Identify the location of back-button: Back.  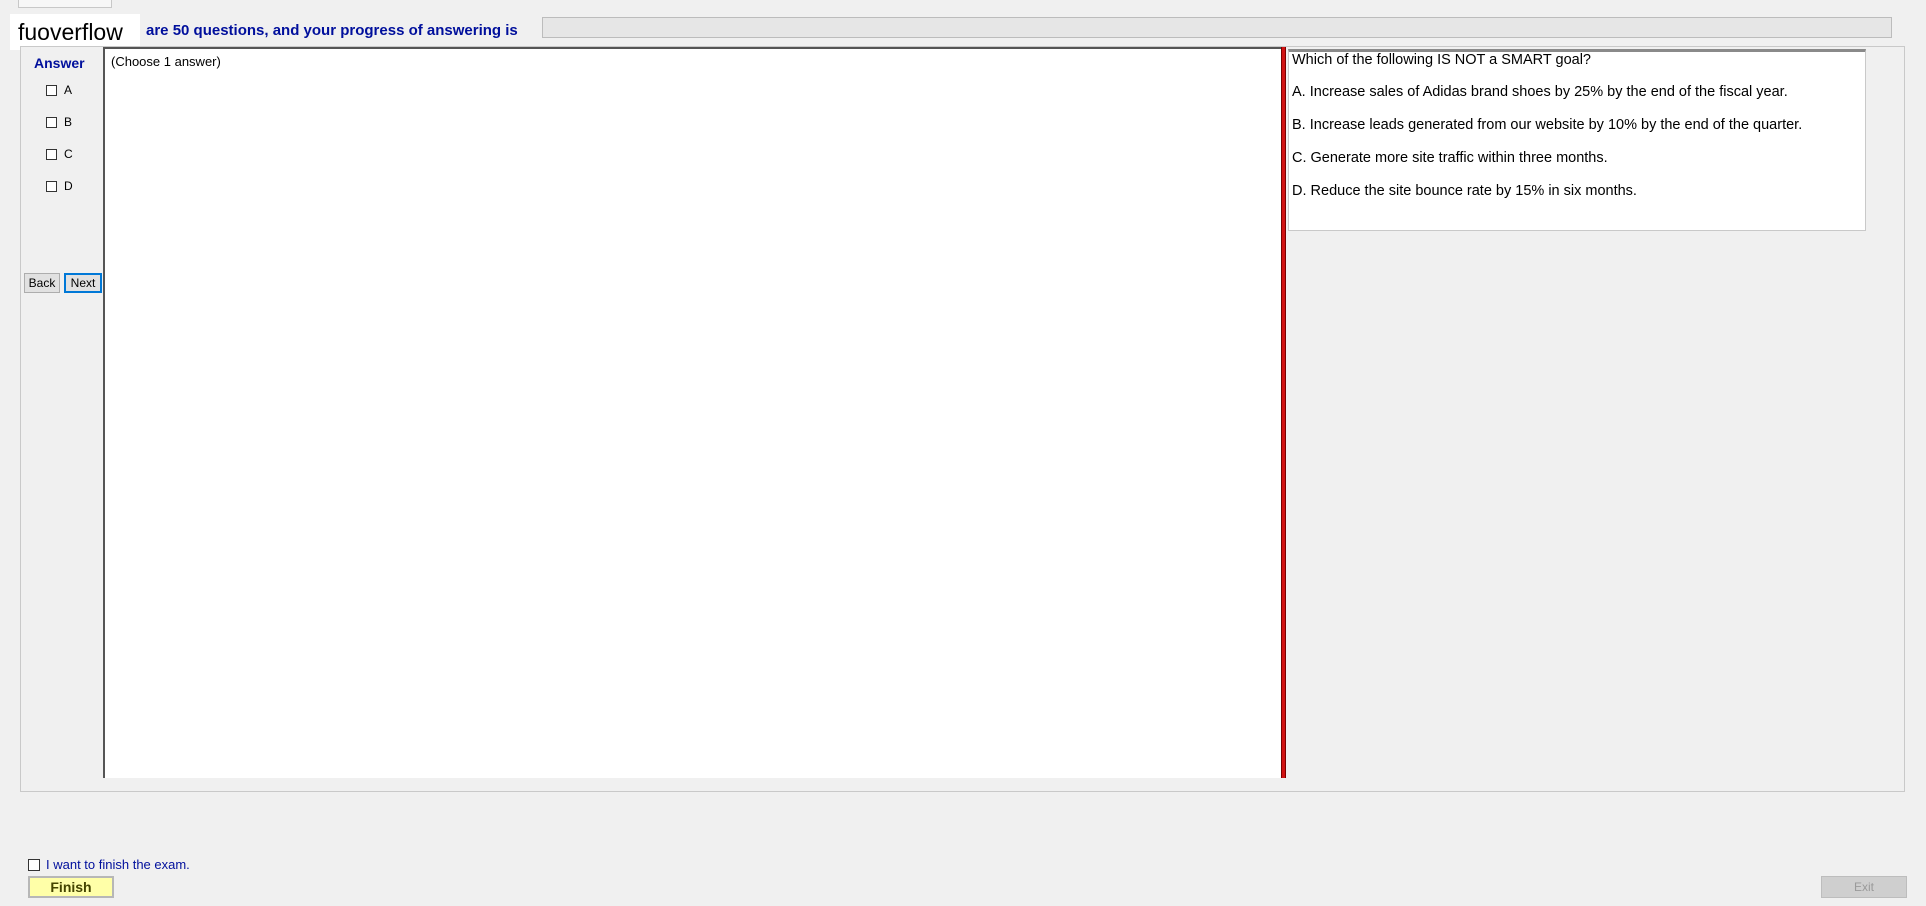
(42, 283).